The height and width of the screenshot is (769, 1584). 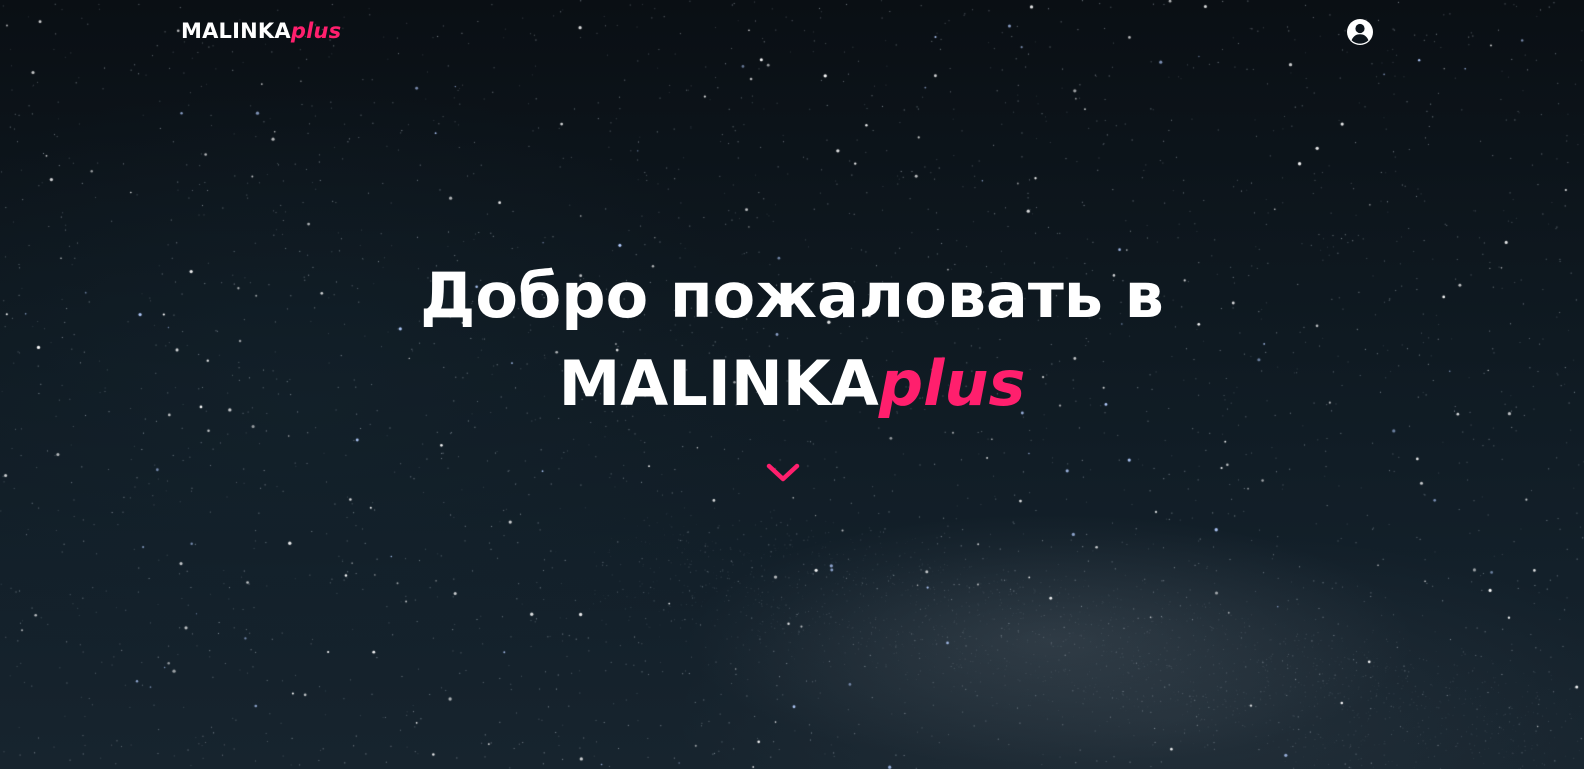 I want to click on account-icon-graphic, so click(x=1360, y=32).